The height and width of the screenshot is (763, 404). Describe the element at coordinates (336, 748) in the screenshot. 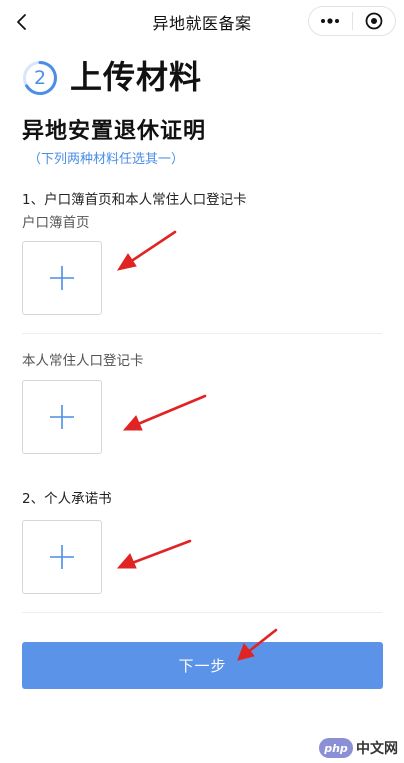

I see `watermark-badge: php` at that location.